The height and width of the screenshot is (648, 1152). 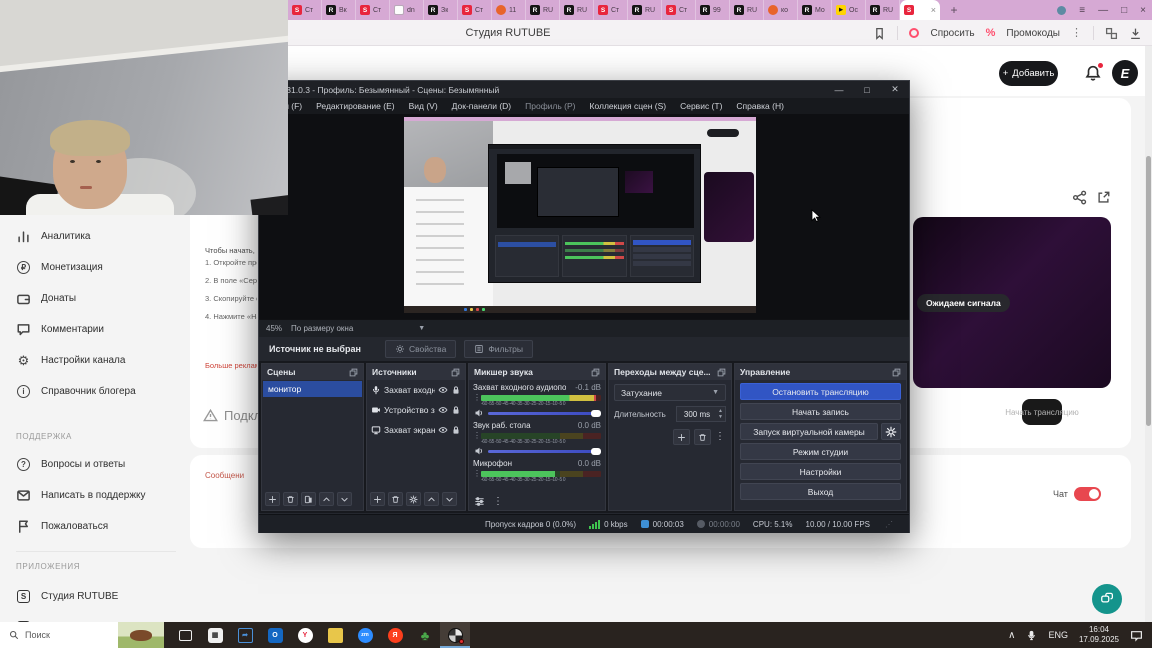 I want to click on taskbar-icon-store: ▦, so click(x=215, y=635).